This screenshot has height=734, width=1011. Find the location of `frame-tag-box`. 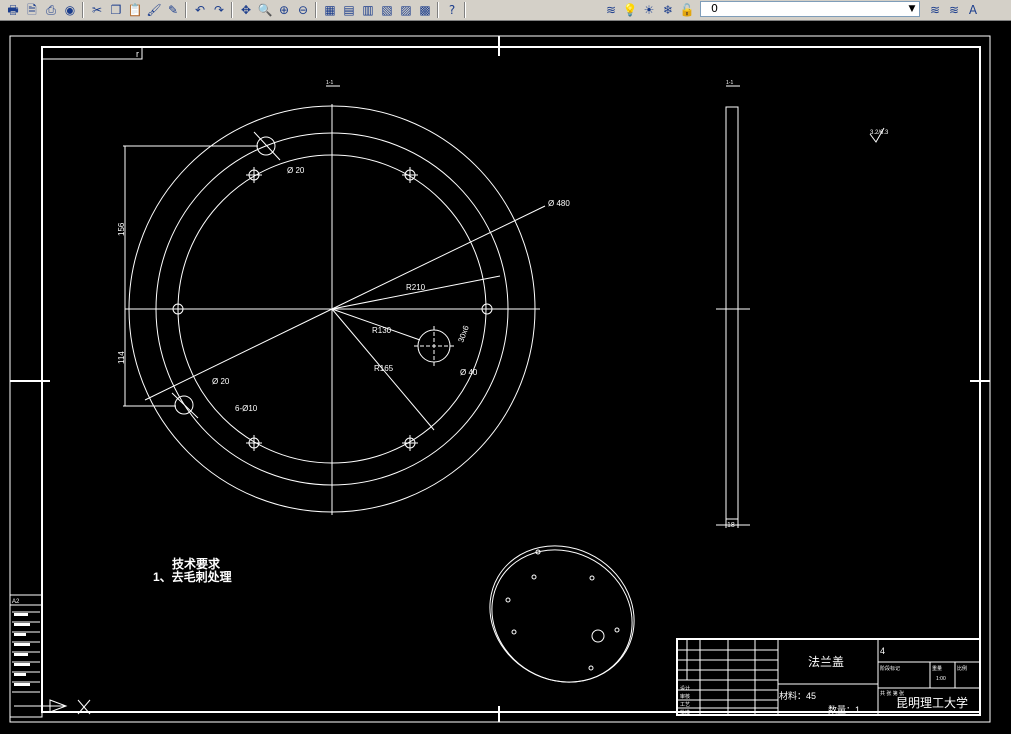

frame-tag-box is located at coordinates (92, 53).